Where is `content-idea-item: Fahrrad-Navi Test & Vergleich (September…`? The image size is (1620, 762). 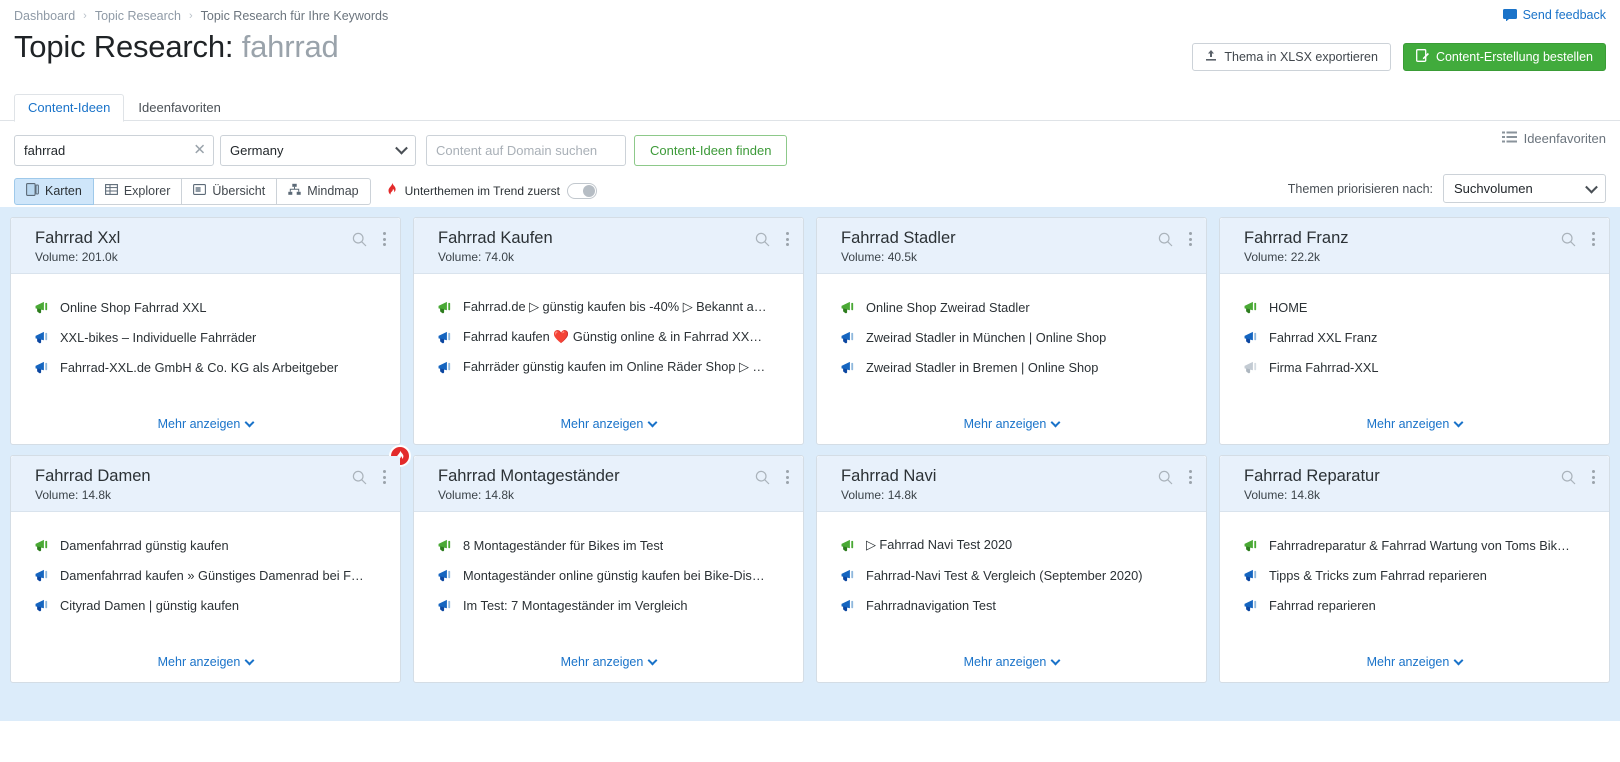
content-idea-item: Fahrrad-Navi Test & Vergleich (September… is located at coordinates (1017, 575).